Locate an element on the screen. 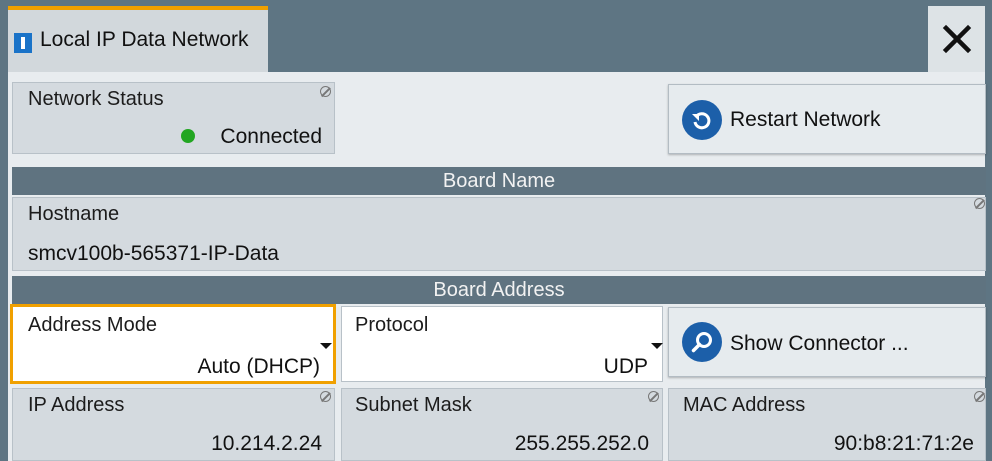 This screenshot has height=461, width=992. subnet-mask-value: 255.255.252.0 is located at coordinates (581, 443).